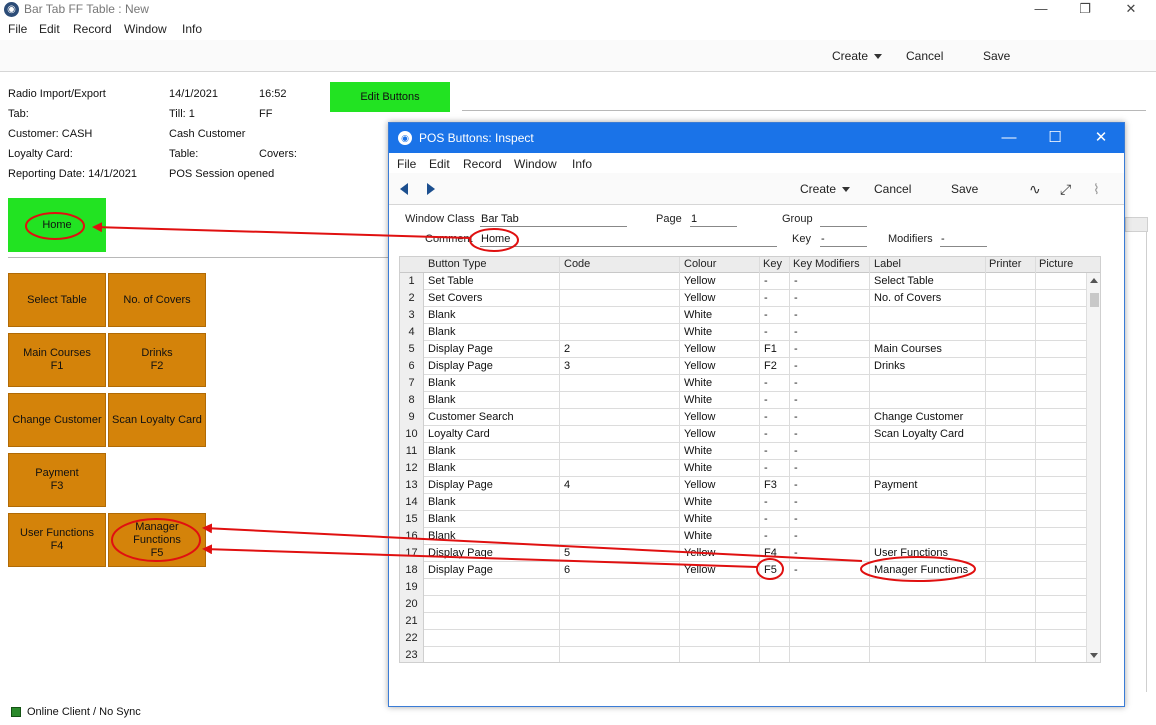  Describe the element at coordinates (157, 300) in the screenshot. I see `pos-button-covers: No. of Covers` at that location.